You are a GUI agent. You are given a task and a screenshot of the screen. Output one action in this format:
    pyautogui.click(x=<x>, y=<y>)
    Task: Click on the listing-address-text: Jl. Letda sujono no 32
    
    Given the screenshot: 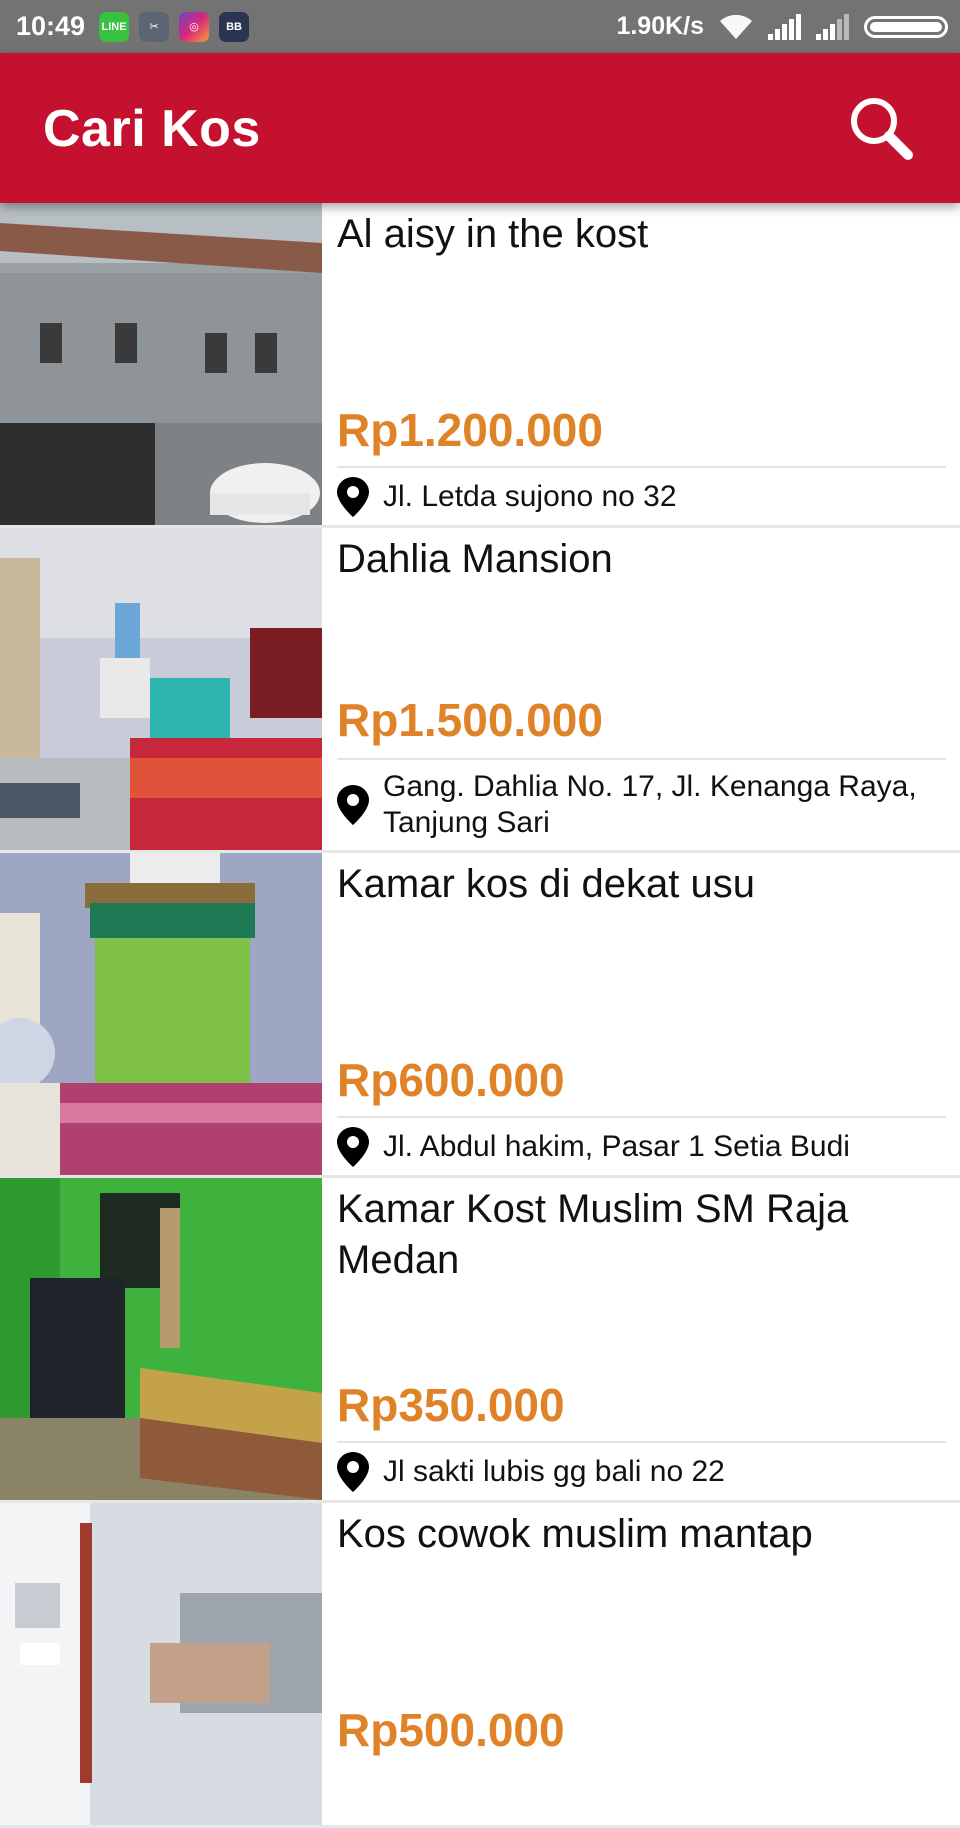 What is the action you would take?
    pyautogui.click(x=530, y=496)
    